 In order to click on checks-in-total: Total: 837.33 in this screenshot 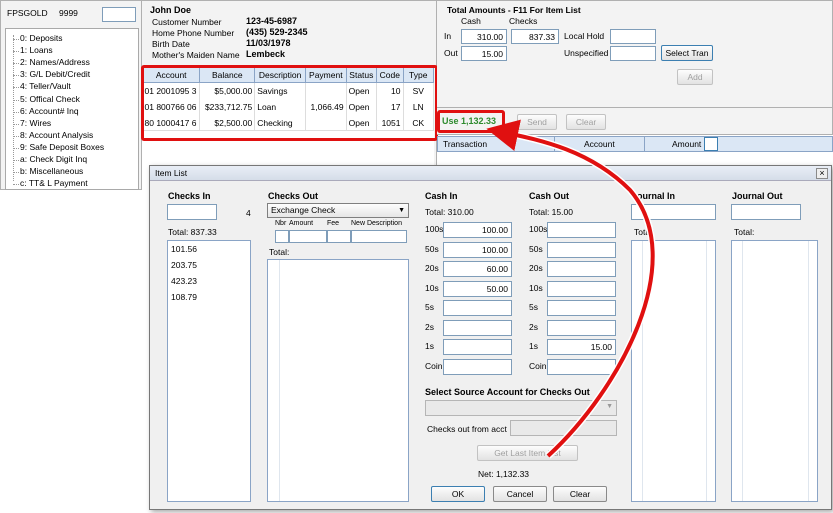, I will do `click(192, 232)`.